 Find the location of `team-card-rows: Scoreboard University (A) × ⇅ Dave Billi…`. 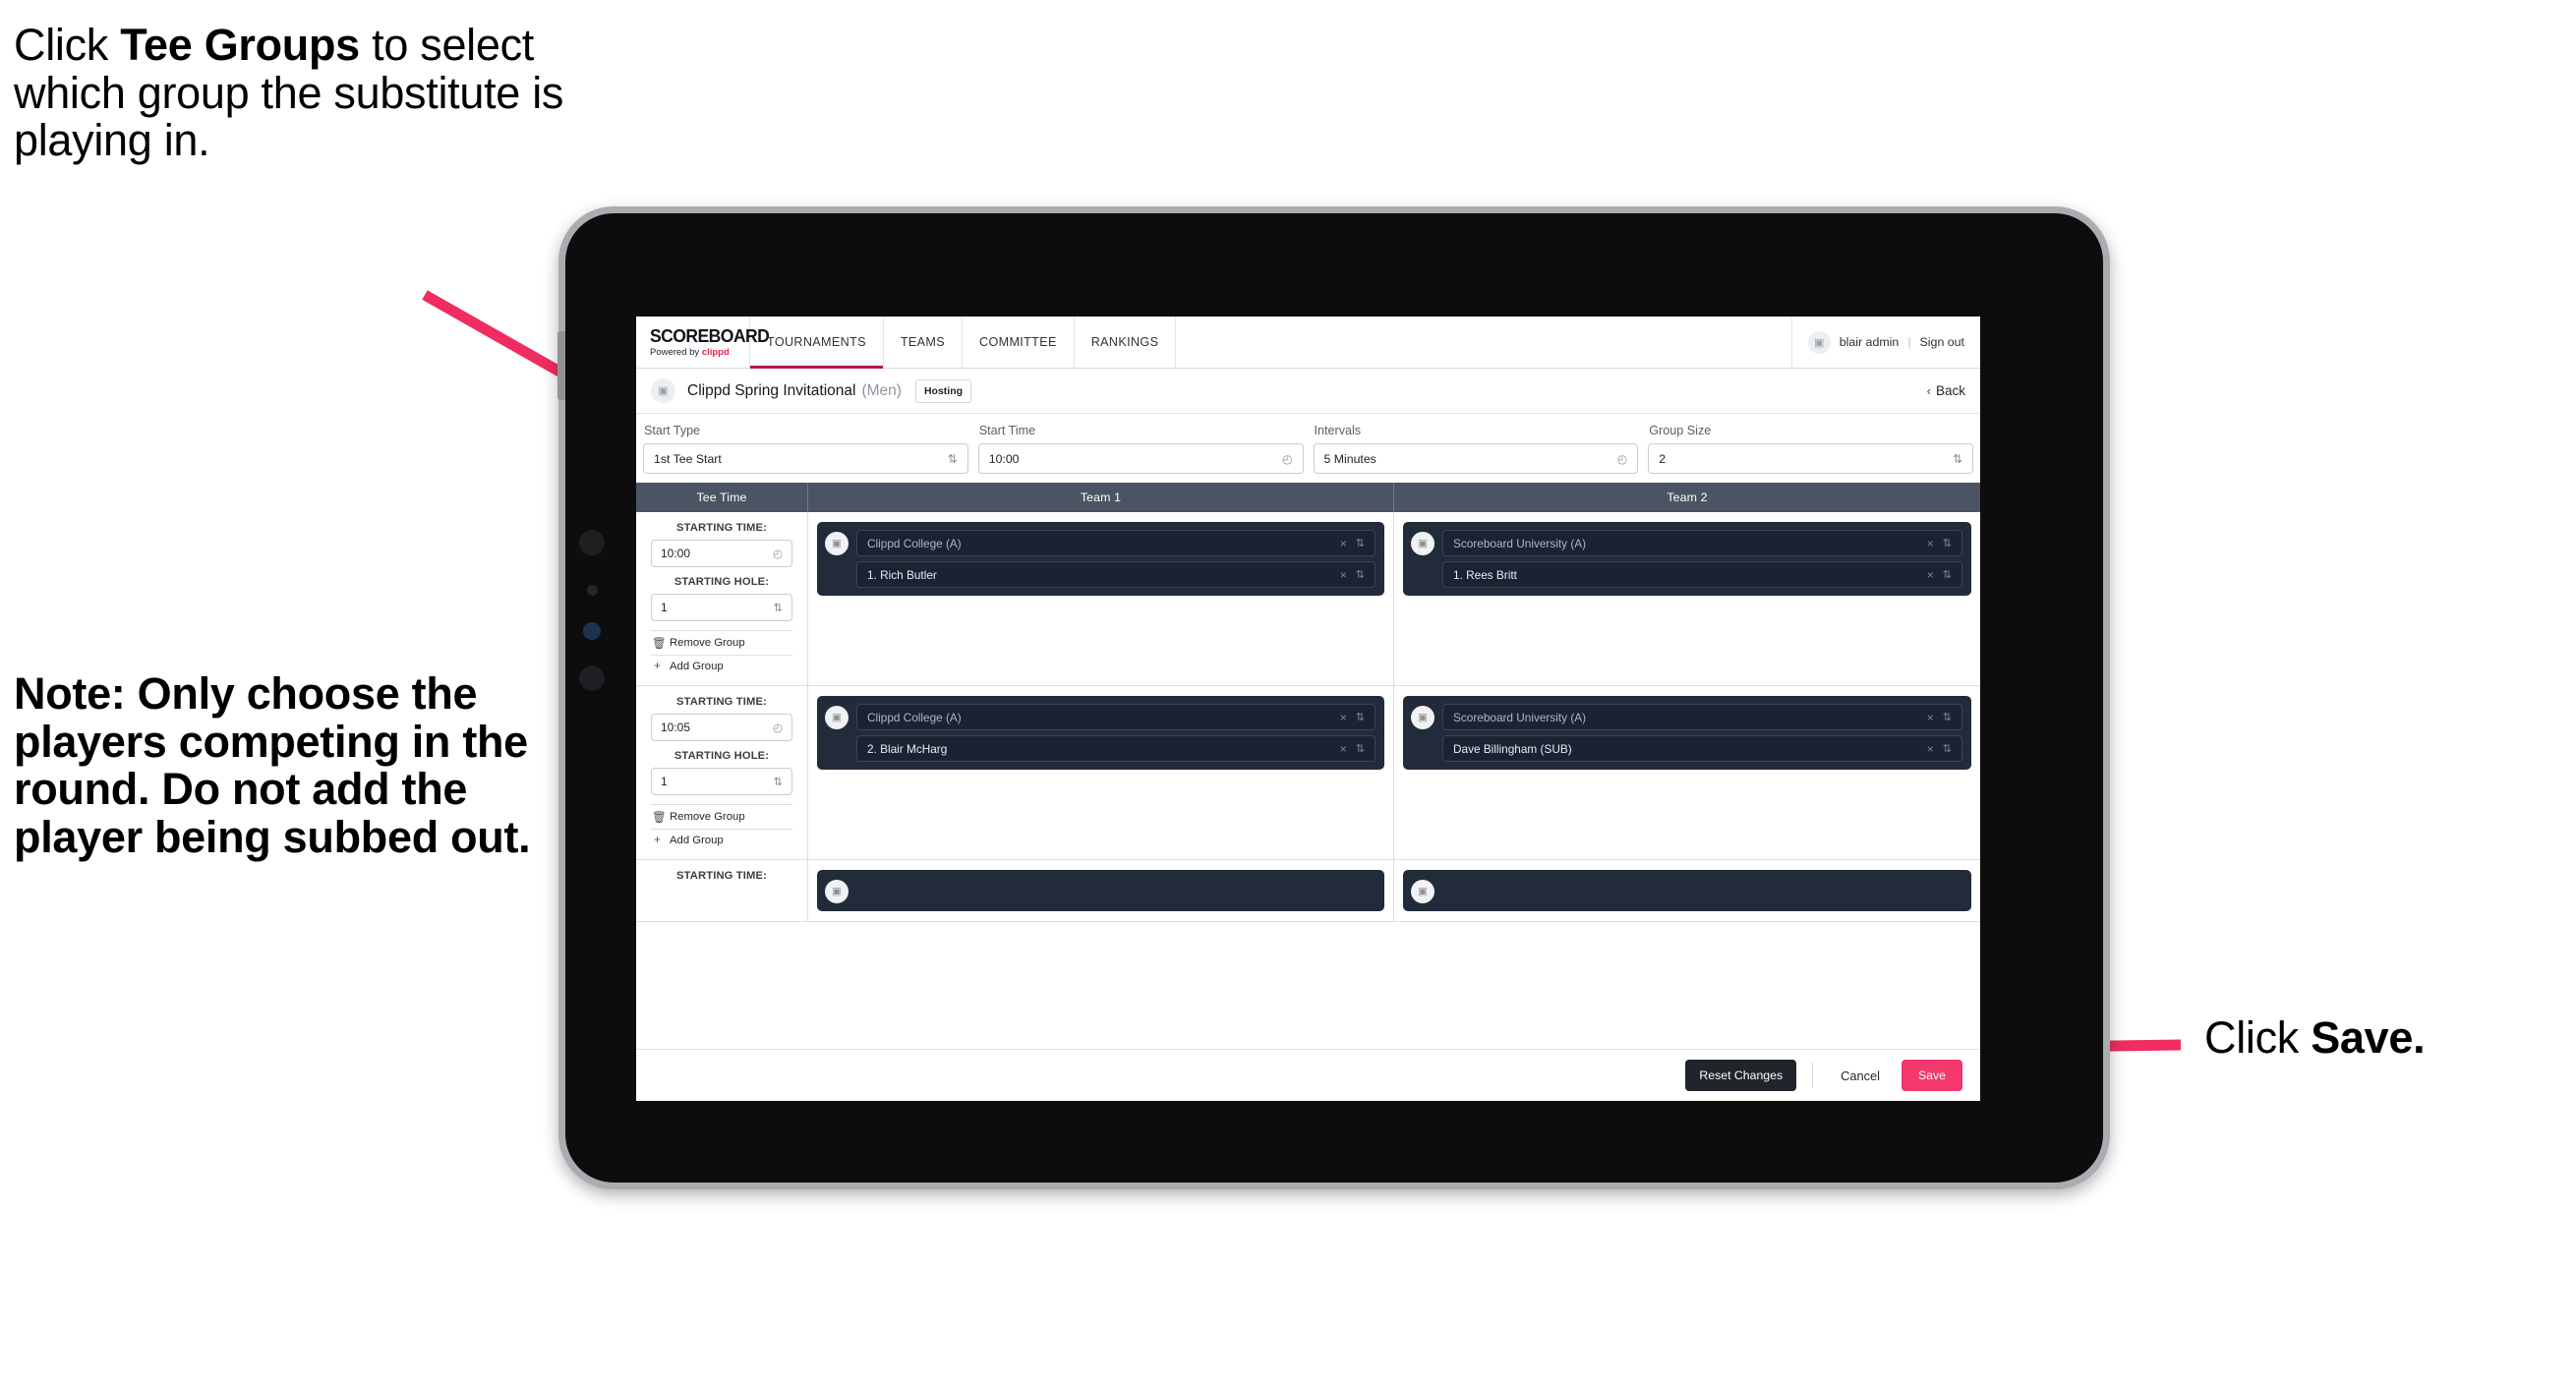

team-card-rows: Scoreboard University (A) × ⇅ Dave Billi… is located at coordinates (1702, 733).